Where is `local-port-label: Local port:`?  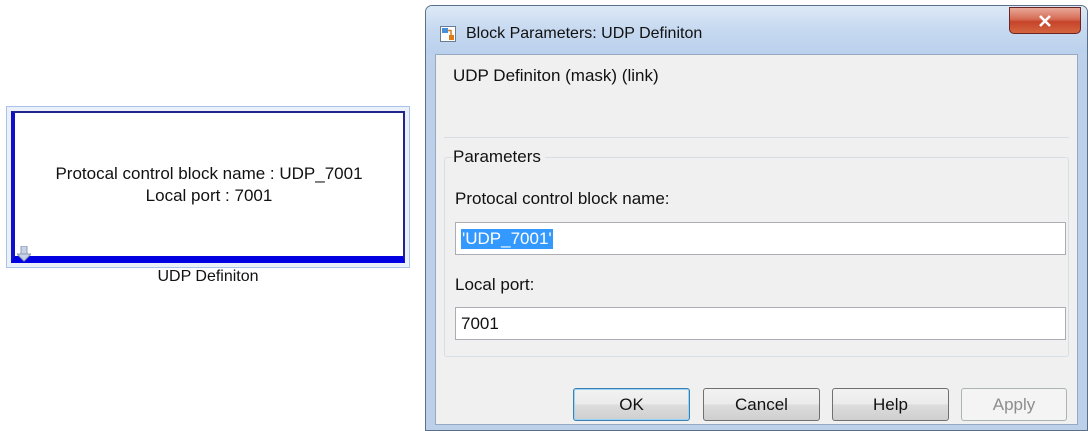
local-port-label: Local port: is located at coordinates (495, 284).